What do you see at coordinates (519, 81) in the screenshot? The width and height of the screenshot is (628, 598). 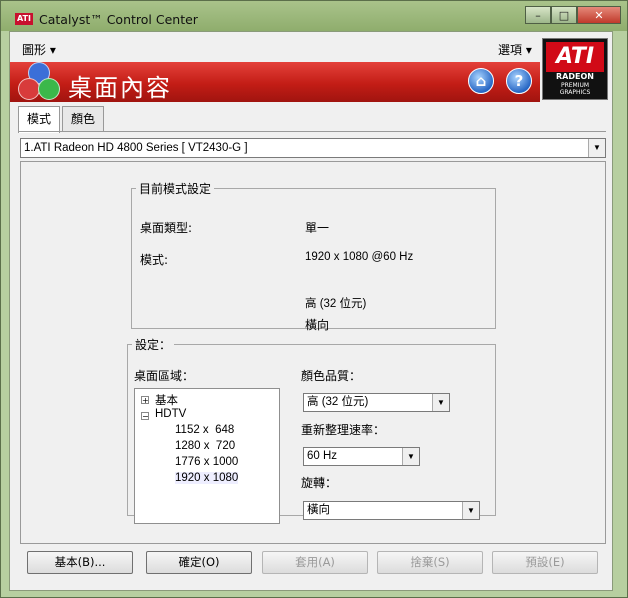 I see `help-icon: ?` at bounding box center [519, 81].